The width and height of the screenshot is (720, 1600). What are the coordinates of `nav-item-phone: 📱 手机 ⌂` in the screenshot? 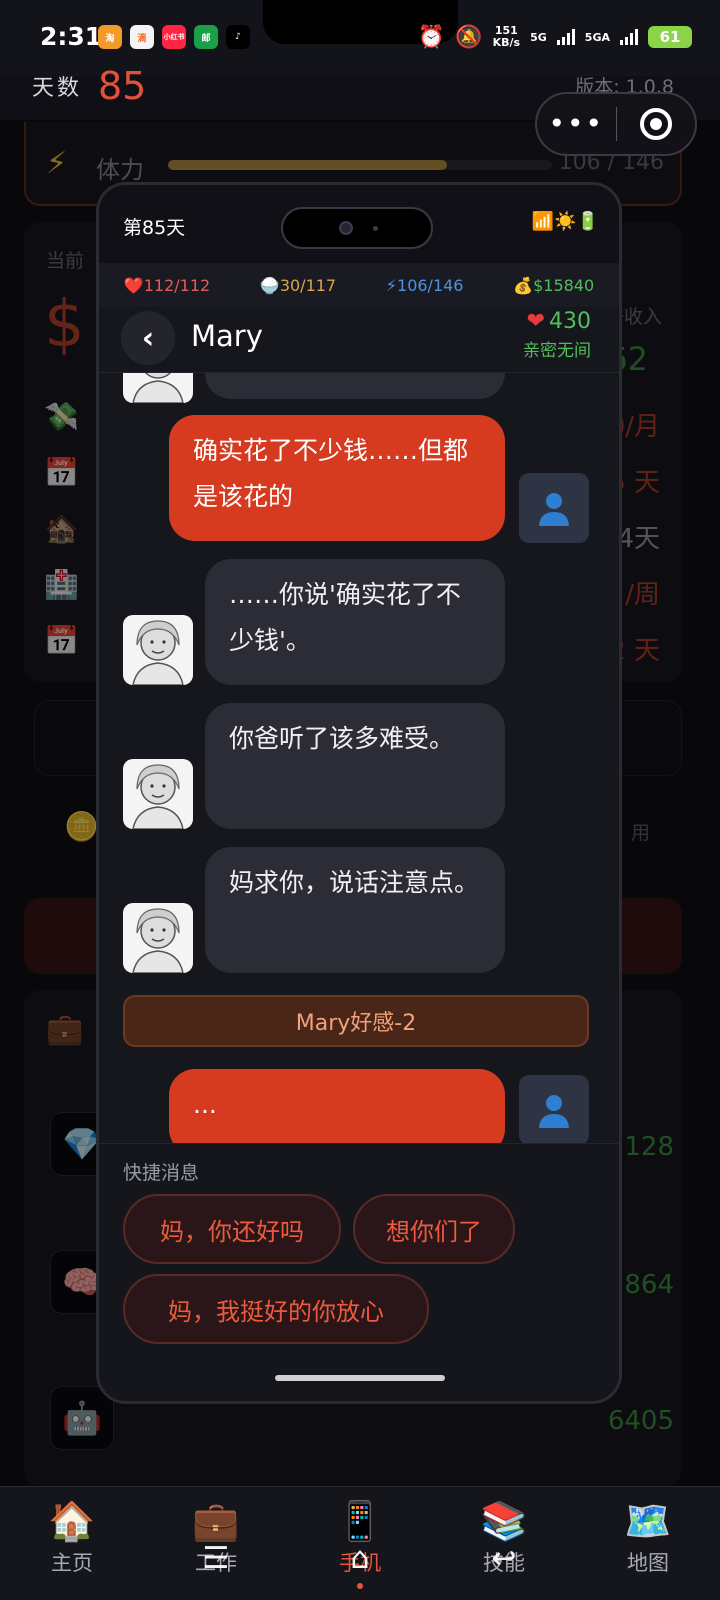 It's located at (360, 1543).